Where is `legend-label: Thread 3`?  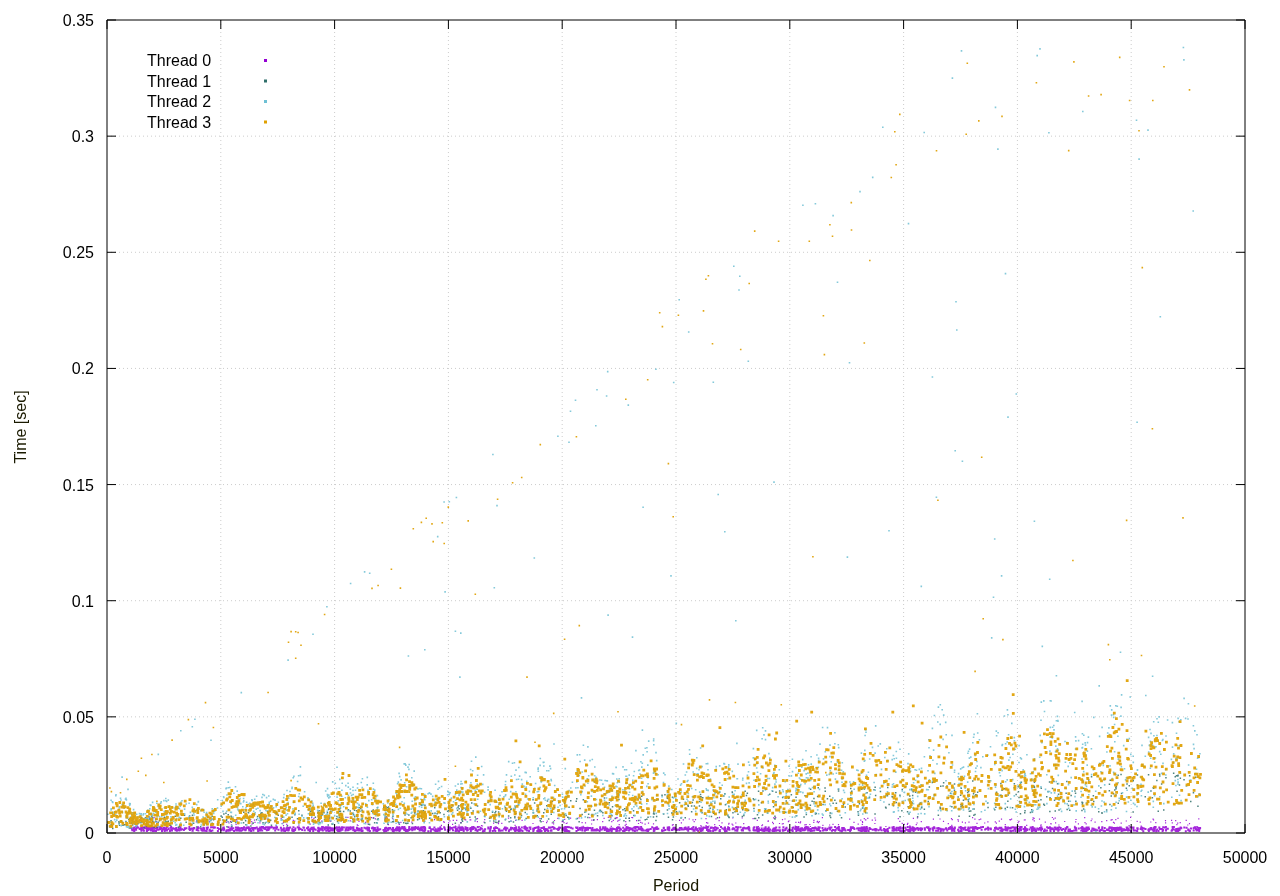 legend-label: Thread 3 is located at coordinates (179, 122).